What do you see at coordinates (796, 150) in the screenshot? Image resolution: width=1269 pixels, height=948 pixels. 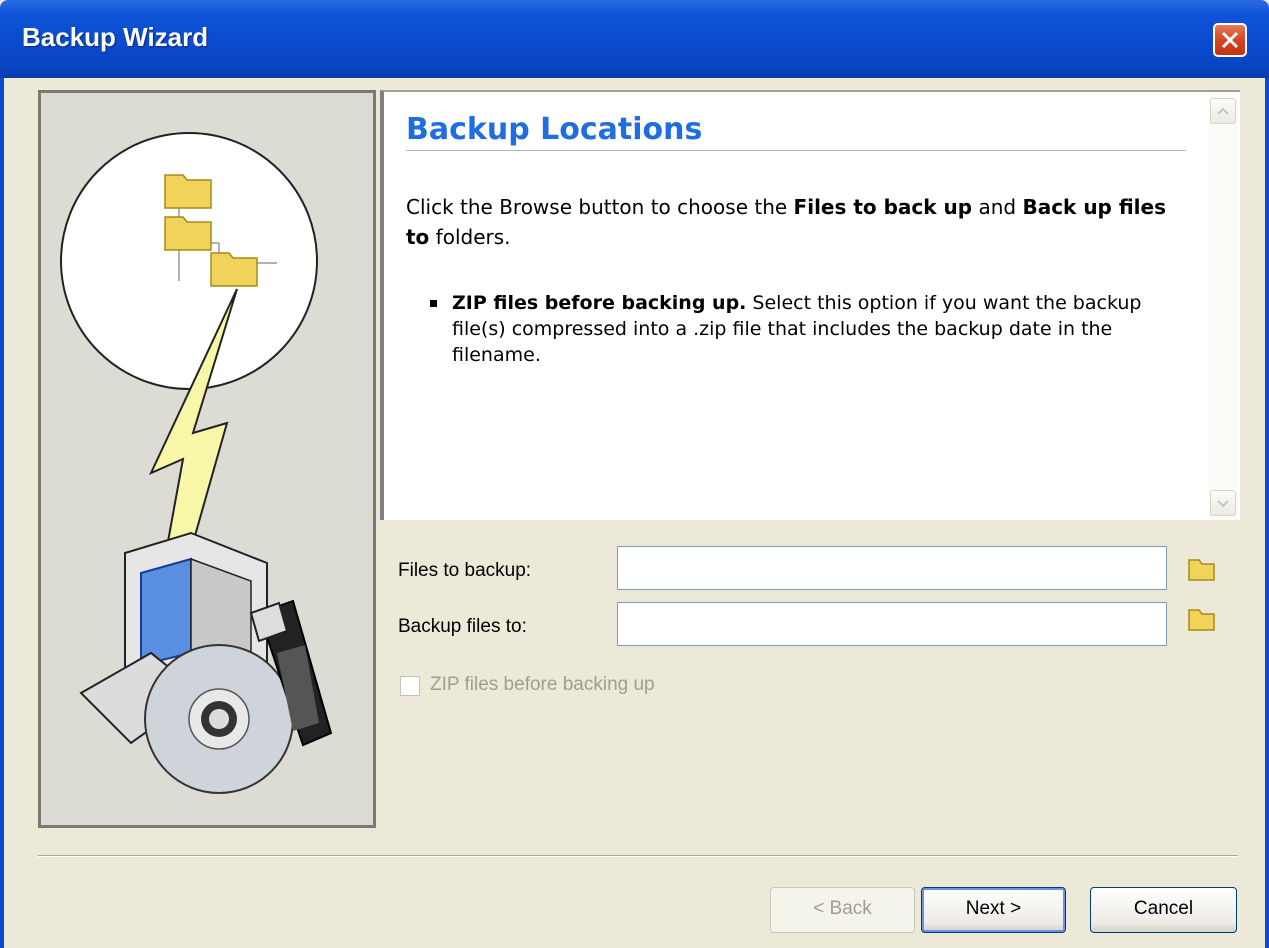 I see `heading-divider` at bounding box center [796, 150].